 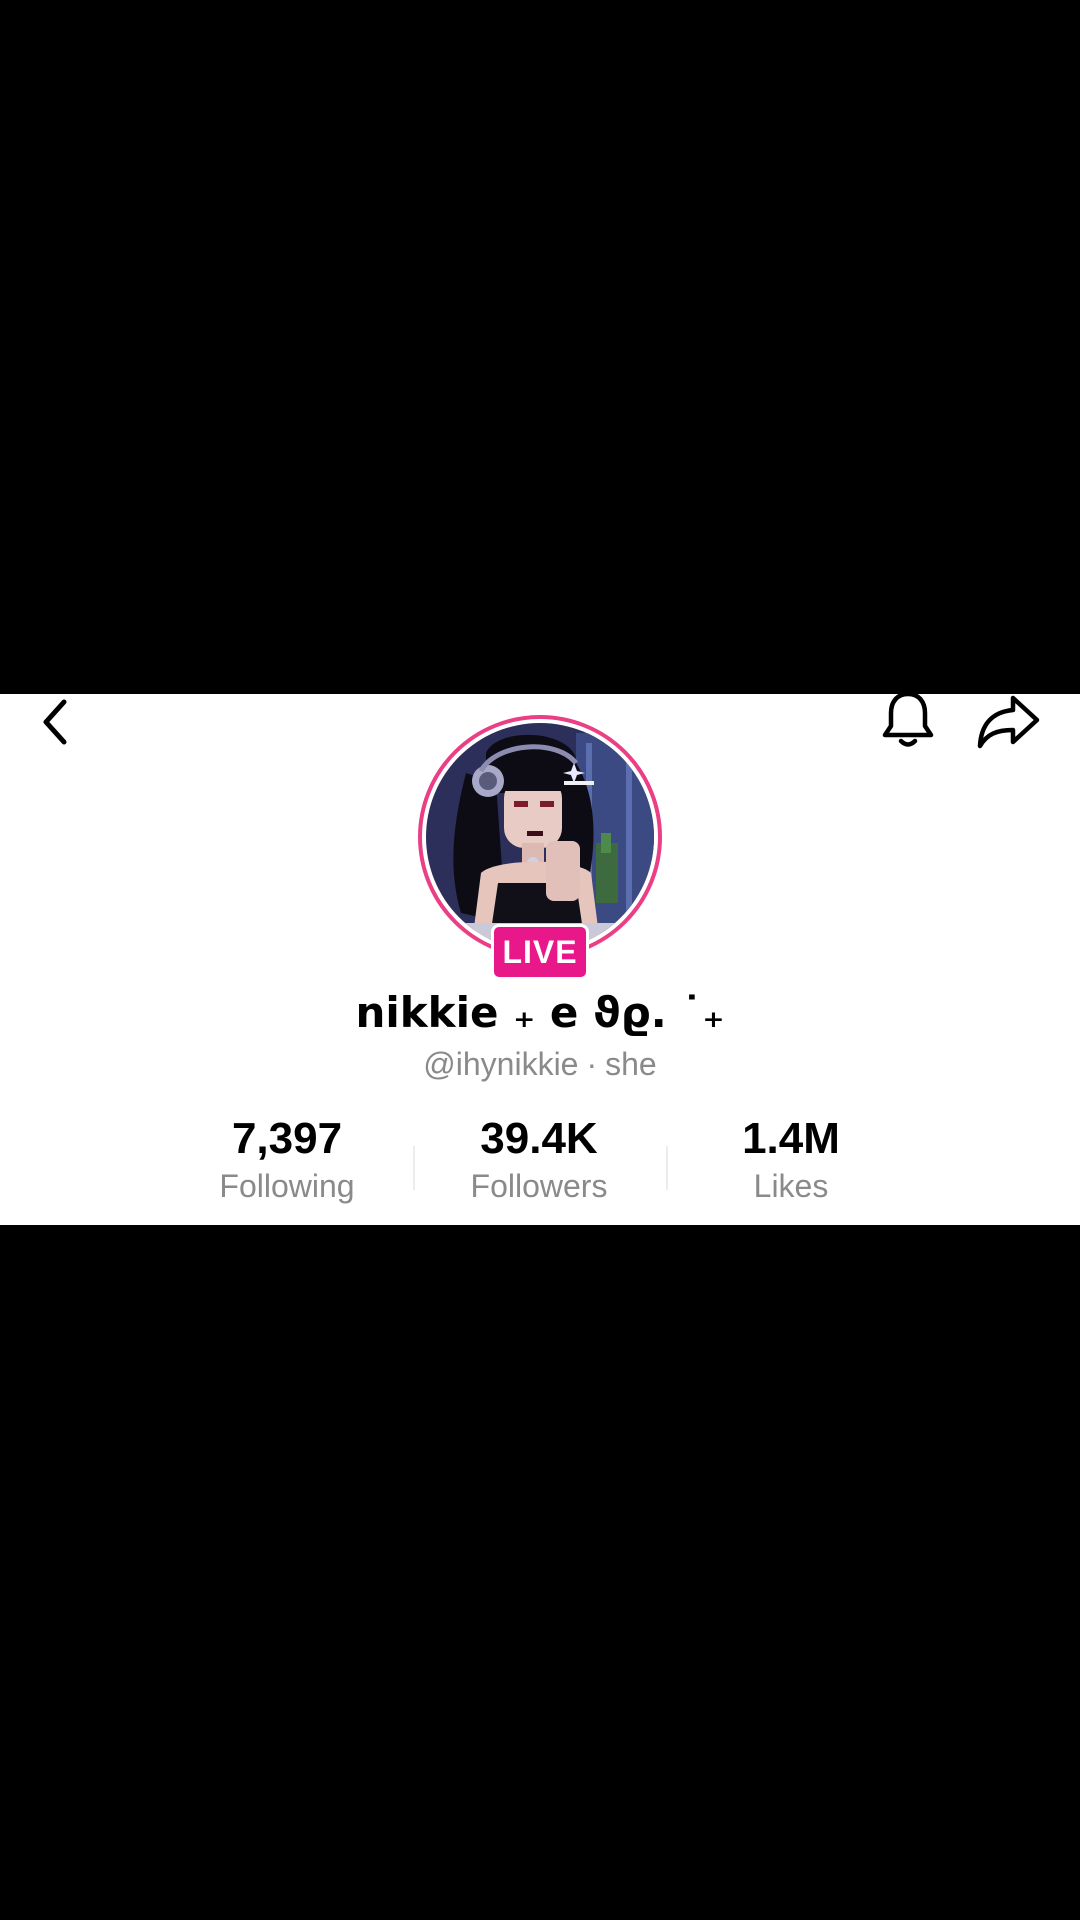 I want to click on likes-label: Likes, so click(x=791, y=1186).